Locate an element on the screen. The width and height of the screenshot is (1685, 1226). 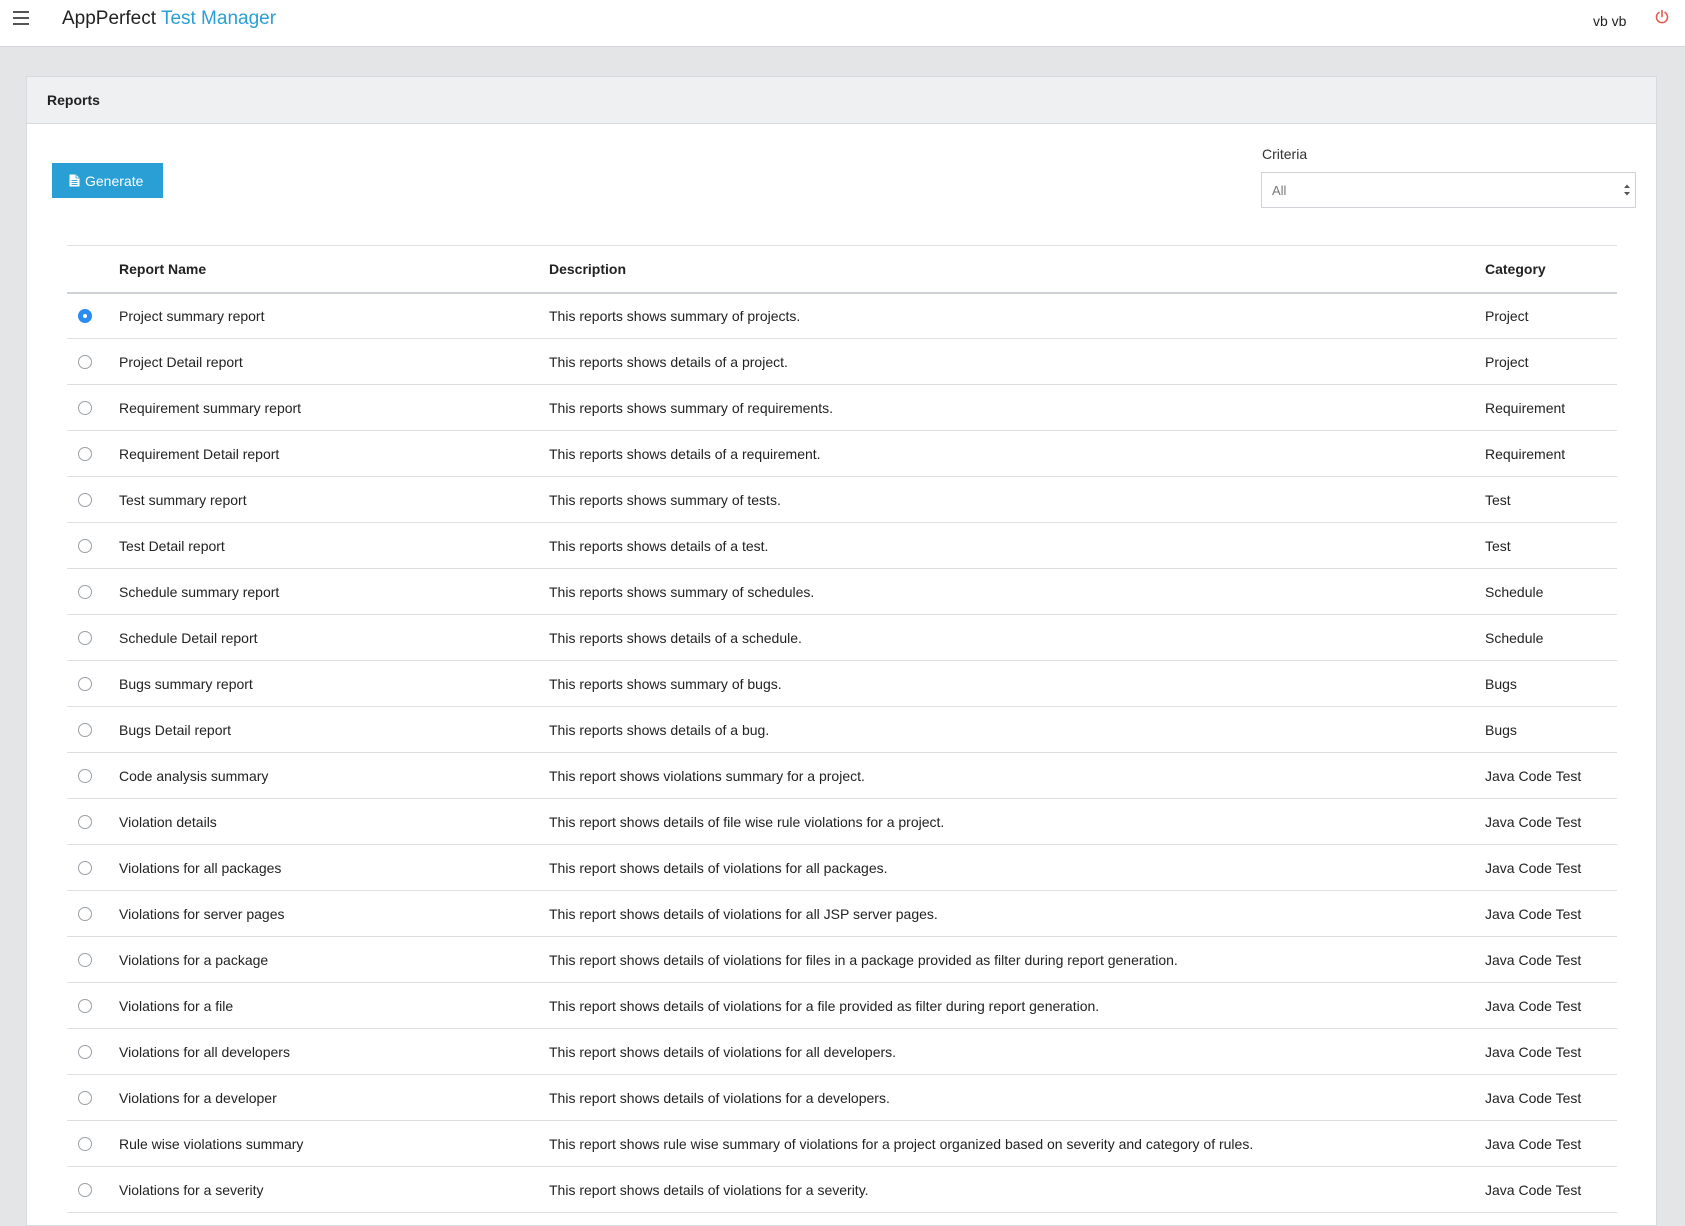
app-brand: AppPerfect Test Manager is located at coordinates (169, 19).